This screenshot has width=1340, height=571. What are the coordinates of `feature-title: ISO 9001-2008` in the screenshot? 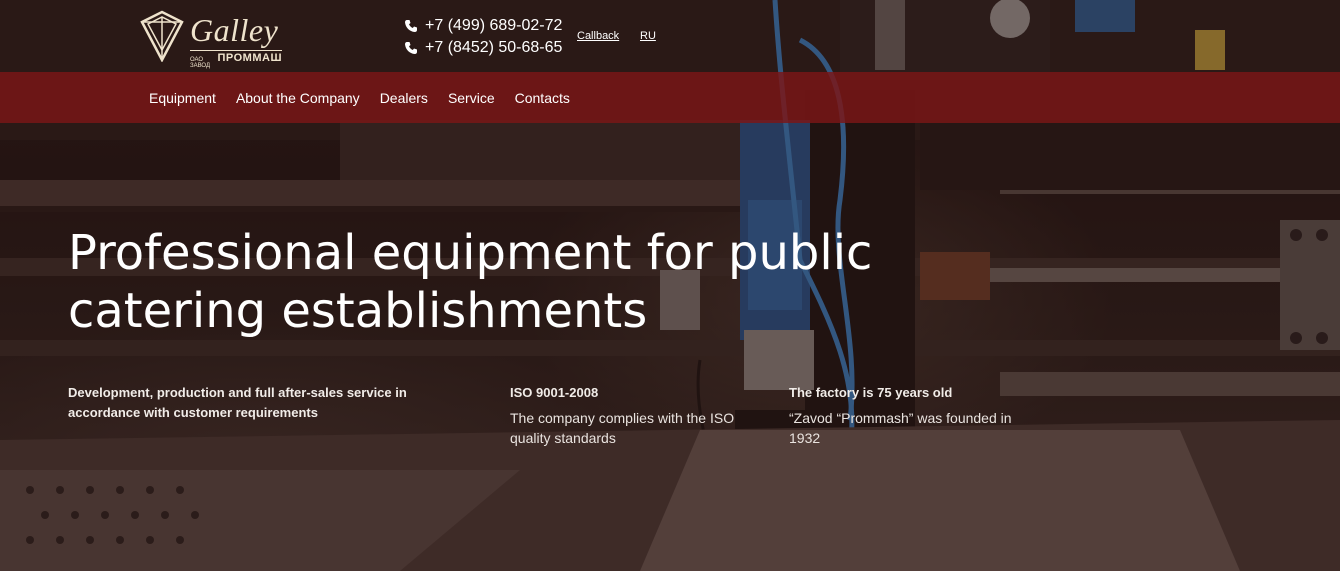 It's located at (554, 392).